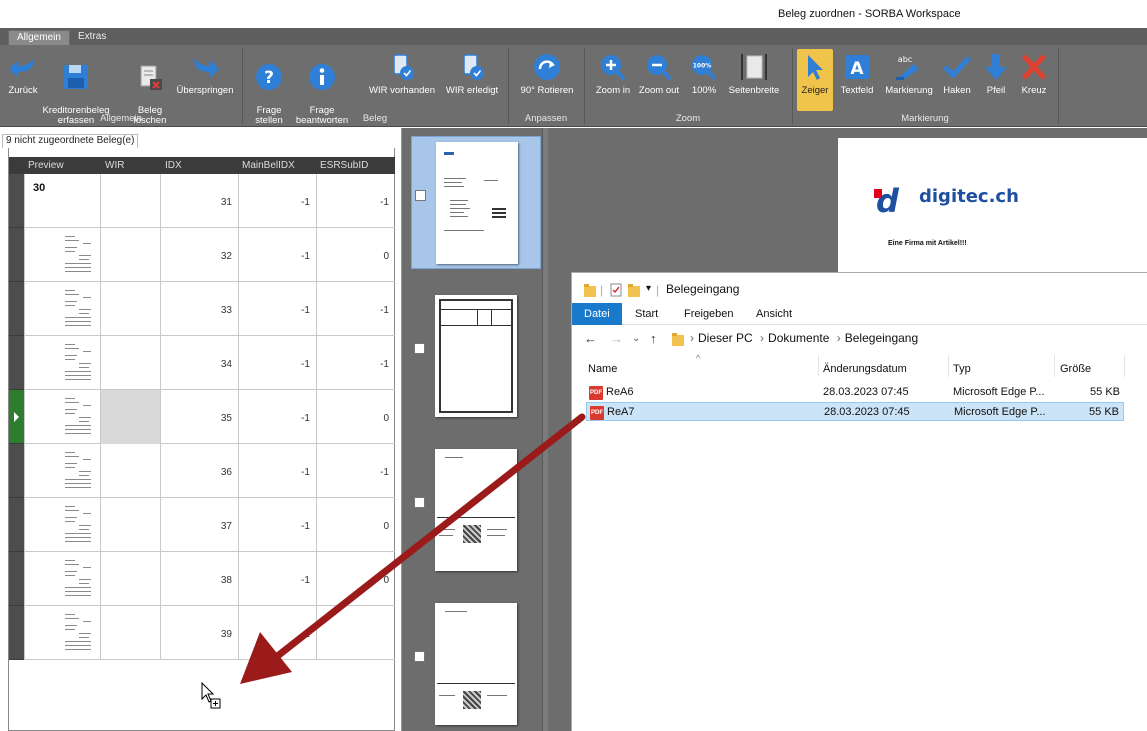 The width and height of the screenshot is (1147, 731). I want to click on table-row: 32 -1 0, so click(202, 255).